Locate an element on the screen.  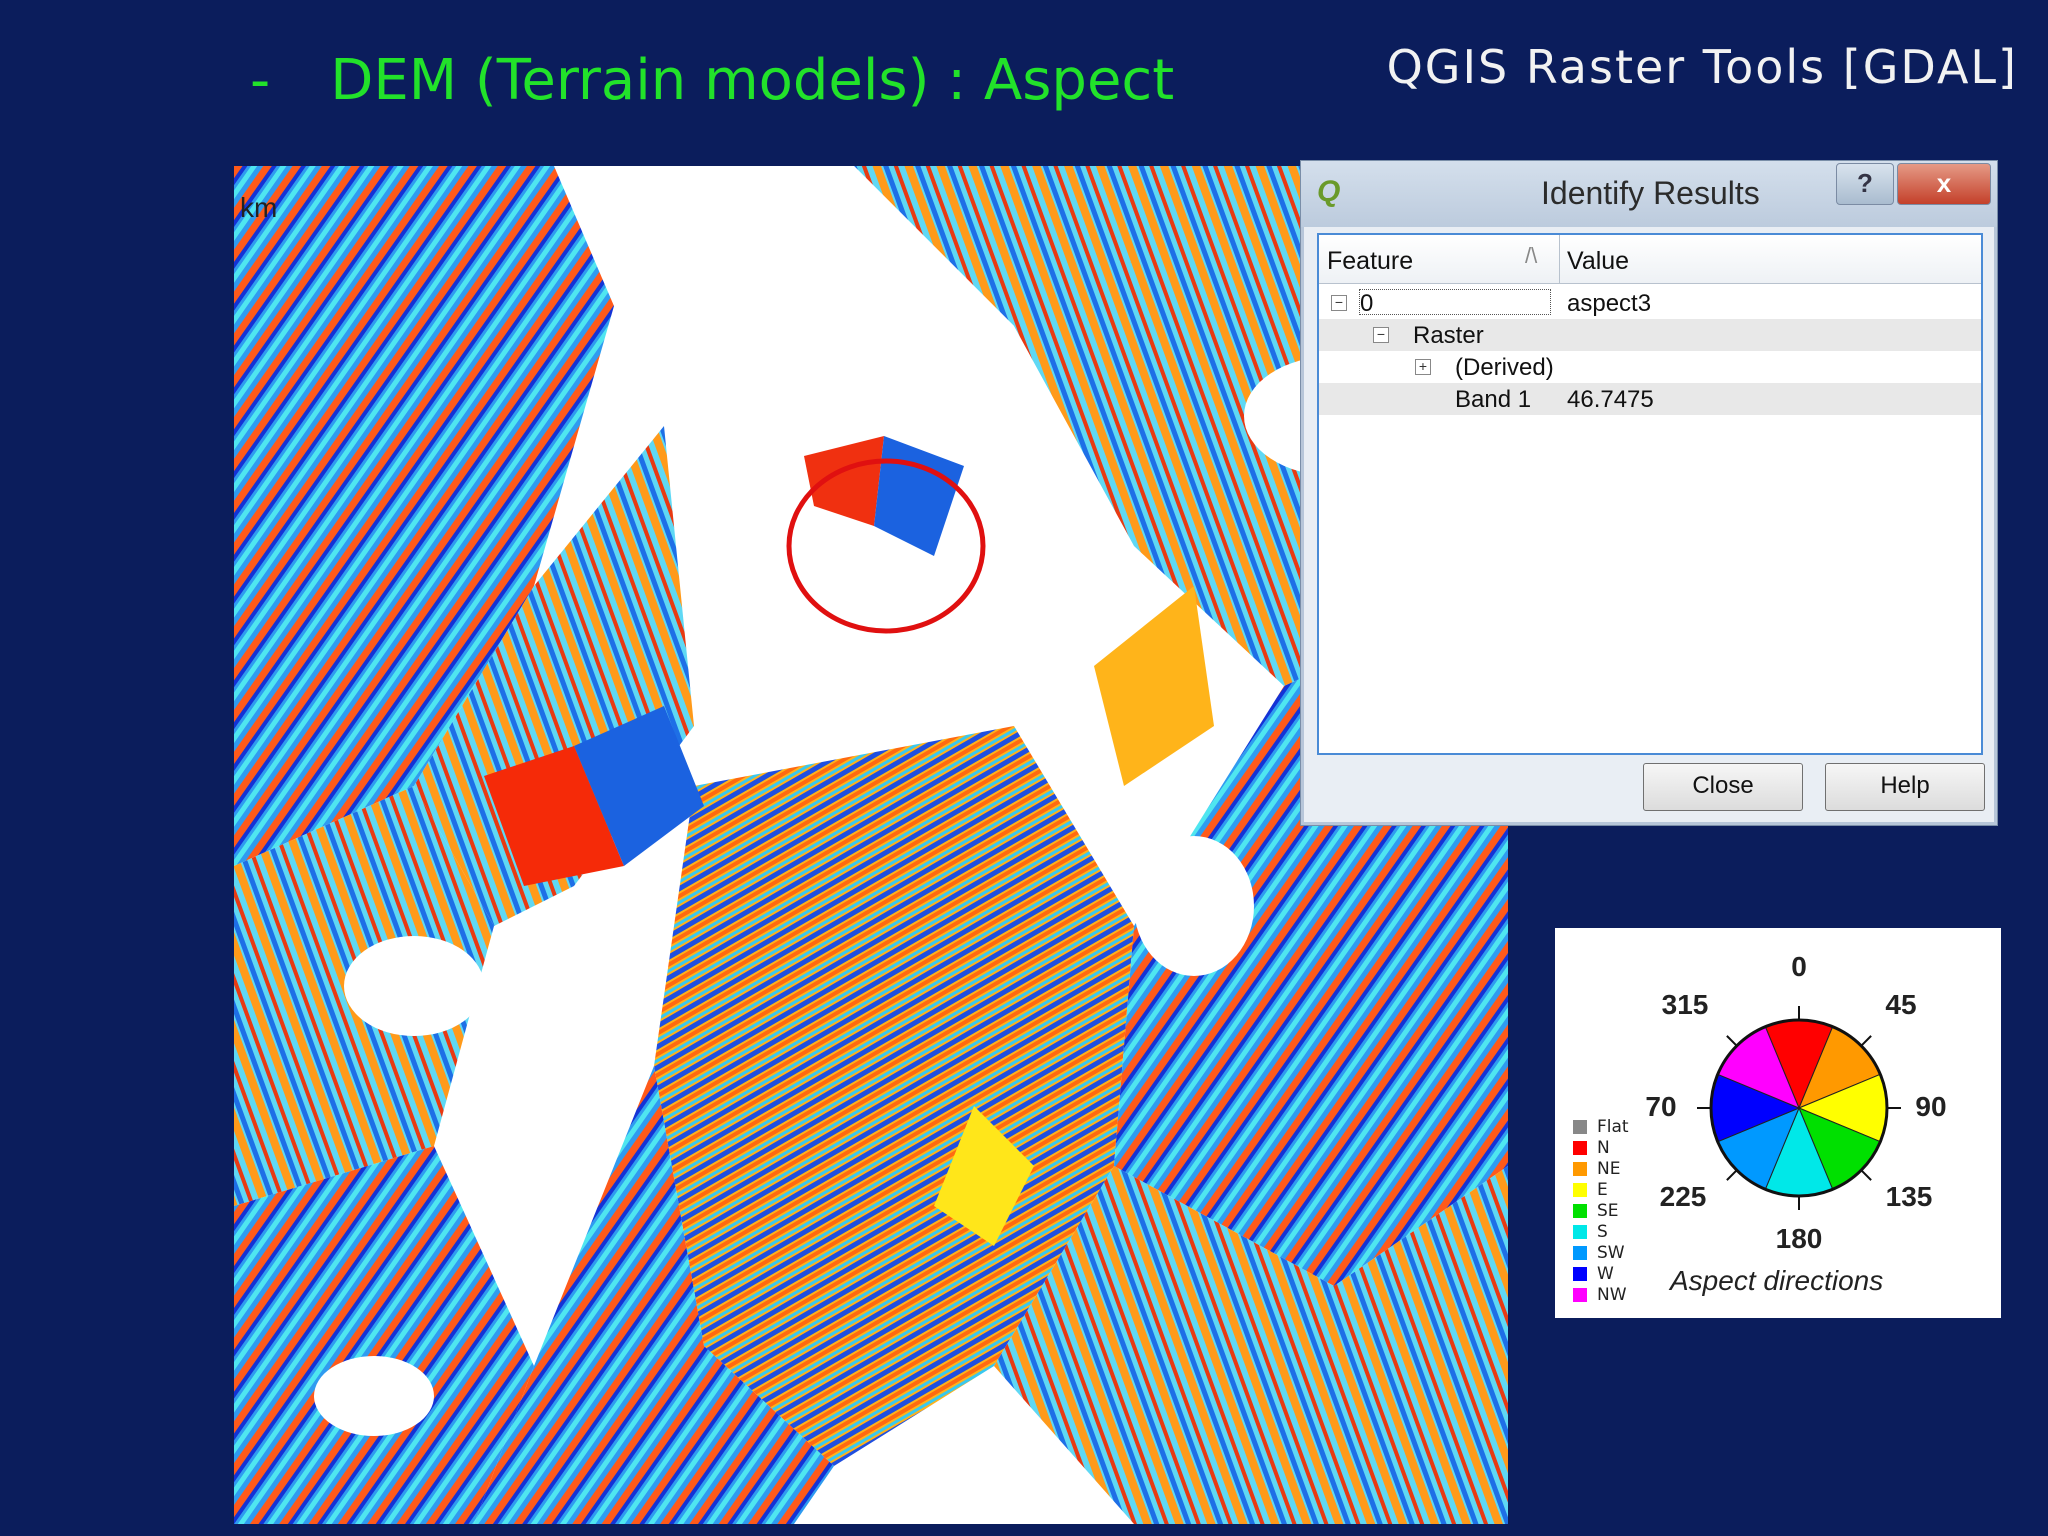
legend-label: Flat is located at coordinates (1613, 1126).